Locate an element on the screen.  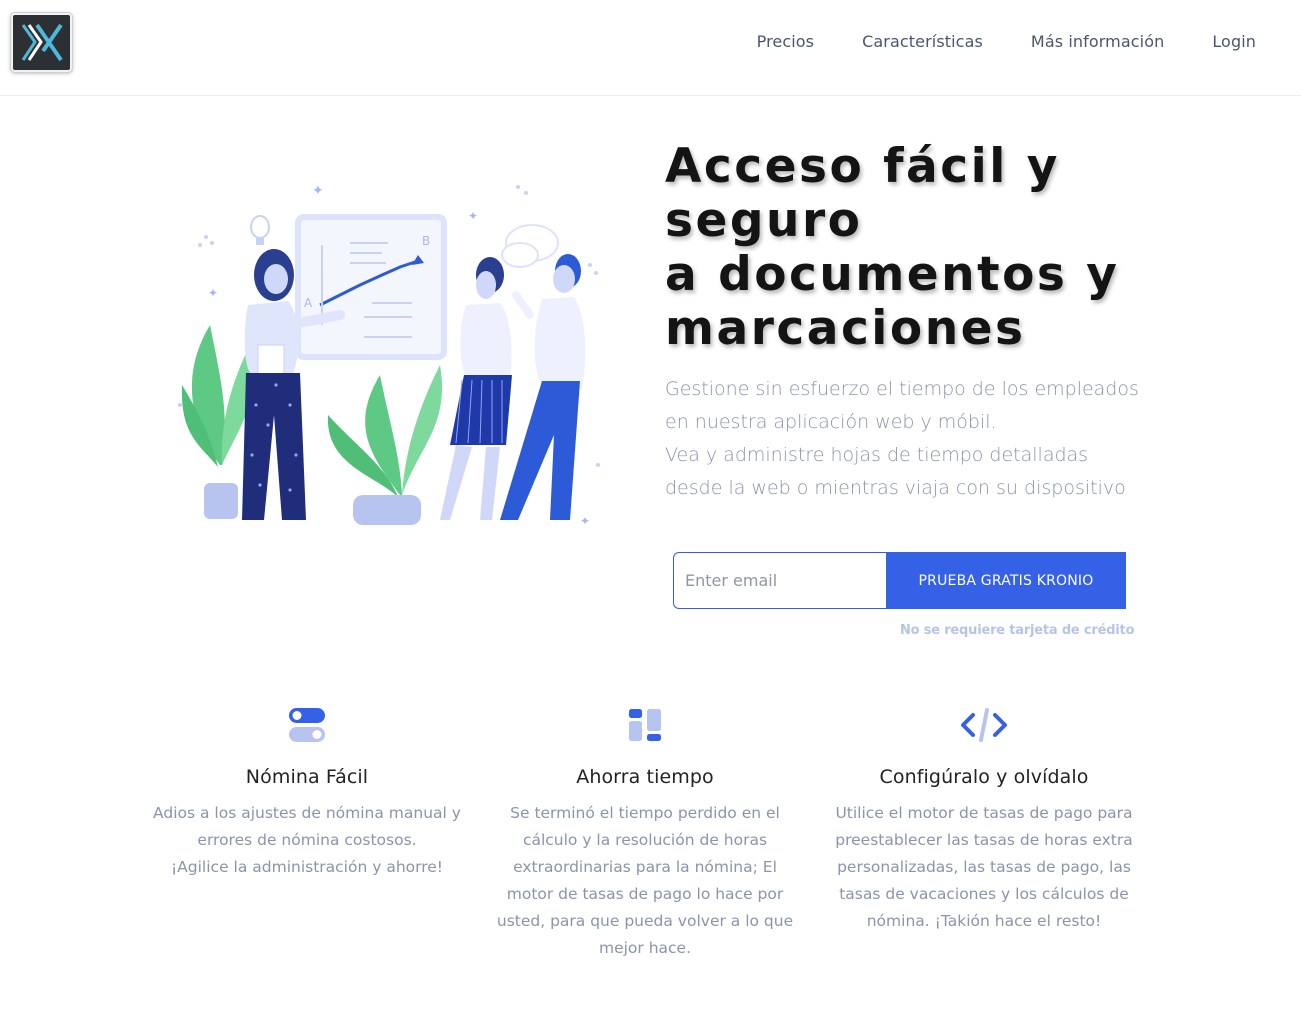
brand-logo is located at coordinates (41, 42).